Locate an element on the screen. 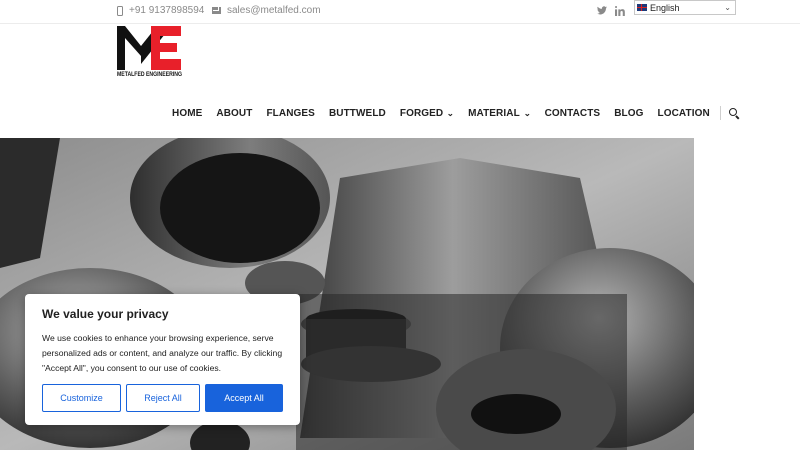 Image resolution: width=800 pixels, height=450 pixels. linkedin-icon is located at coordinates (620, 12).